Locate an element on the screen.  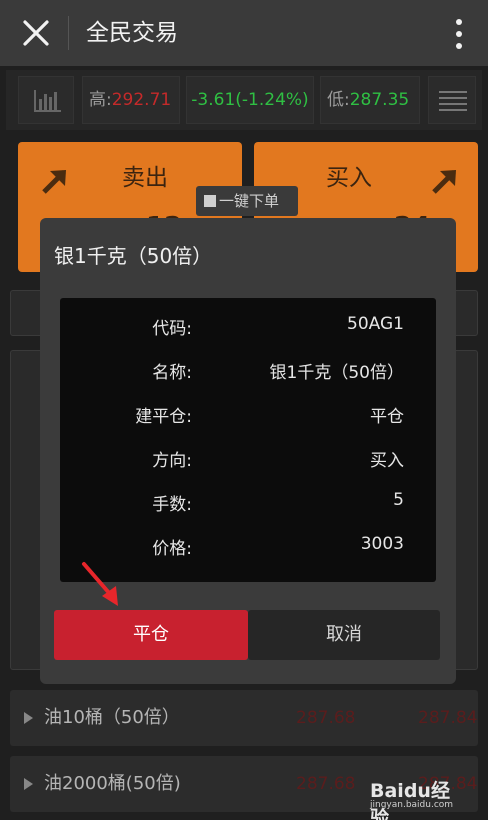
arrow-up-right-icon is located at coordinates (444, 182).